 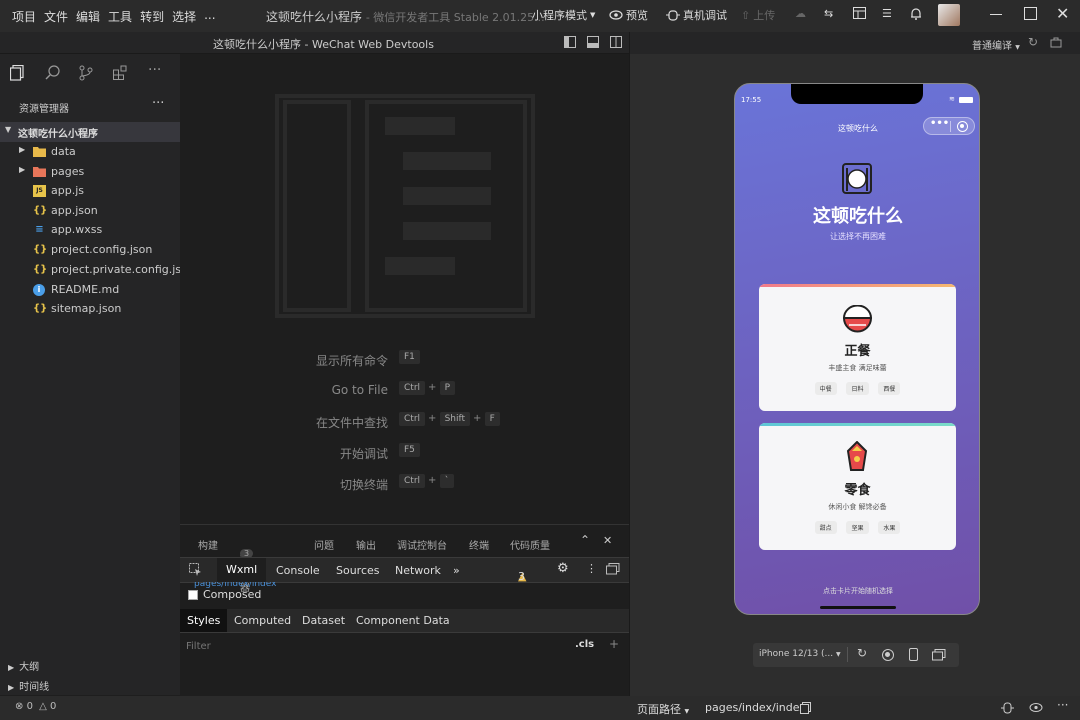 I want to click on tree-item-sitemap: {} sitemap.json, so click(x=90, y=309).